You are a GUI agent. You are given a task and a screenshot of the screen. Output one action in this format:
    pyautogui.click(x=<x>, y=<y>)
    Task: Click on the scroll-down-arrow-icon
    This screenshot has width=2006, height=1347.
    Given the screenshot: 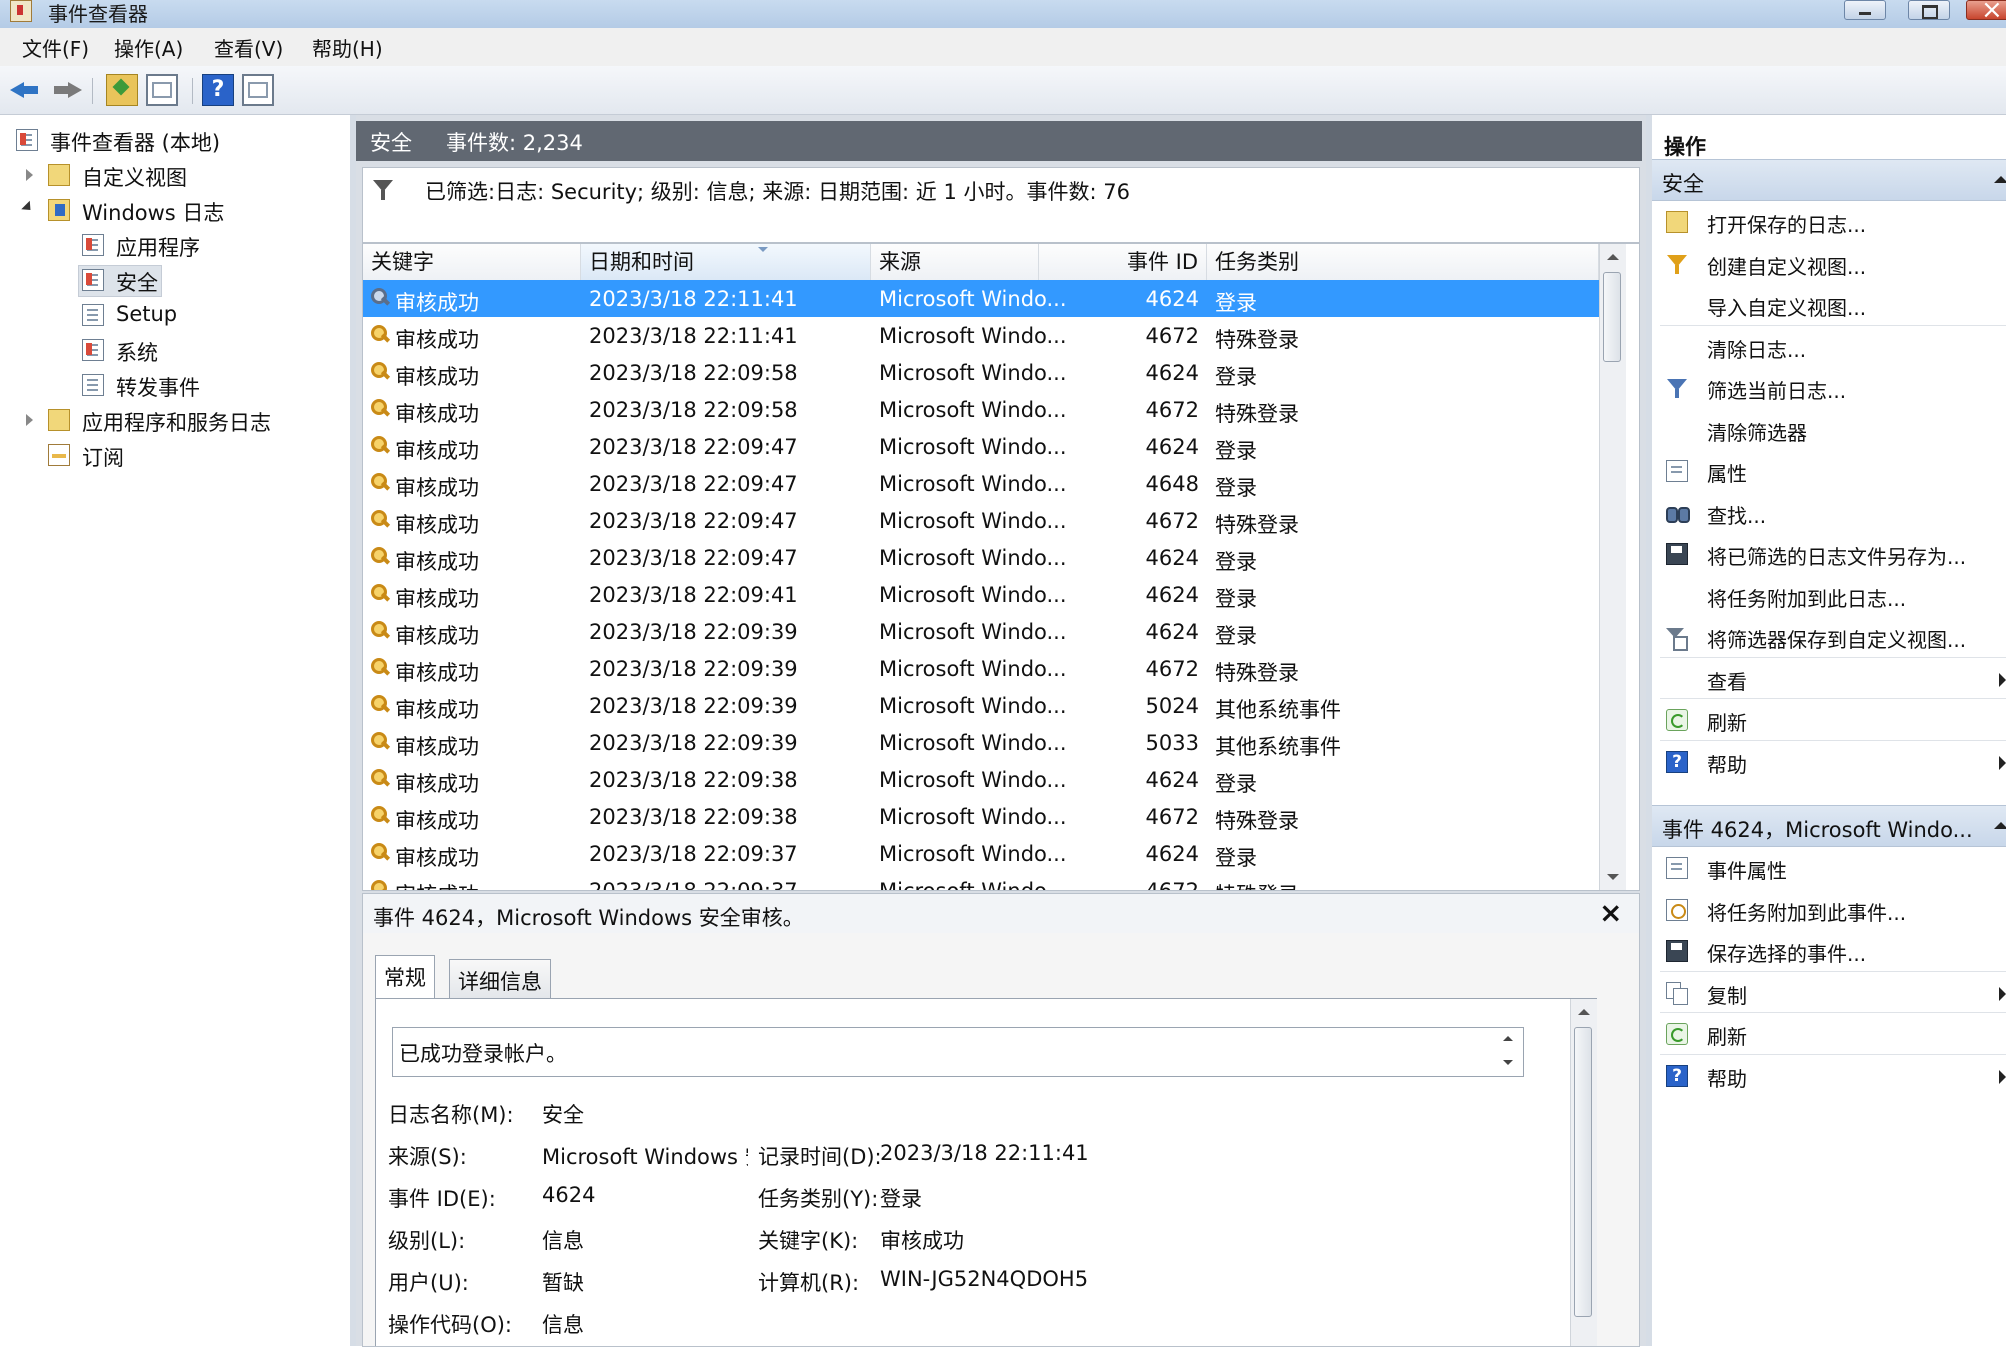 What is the action you would take?
    pyautogui.click(x=1613, y=877)
    